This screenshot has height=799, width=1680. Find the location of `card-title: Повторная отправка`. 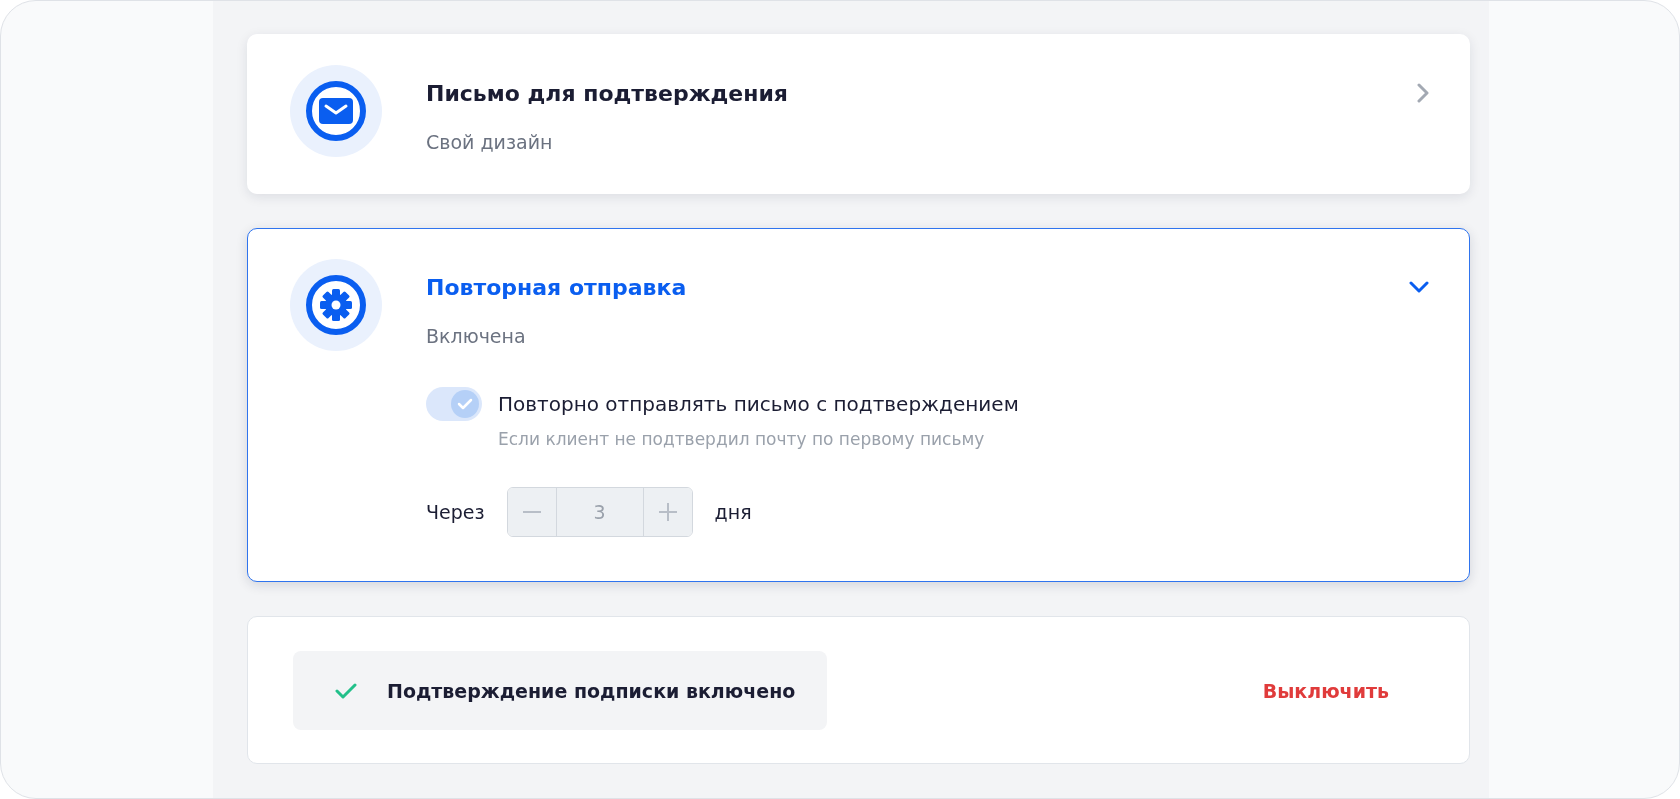

card-title: Повторная отправка is located at coordinates (556, 287).